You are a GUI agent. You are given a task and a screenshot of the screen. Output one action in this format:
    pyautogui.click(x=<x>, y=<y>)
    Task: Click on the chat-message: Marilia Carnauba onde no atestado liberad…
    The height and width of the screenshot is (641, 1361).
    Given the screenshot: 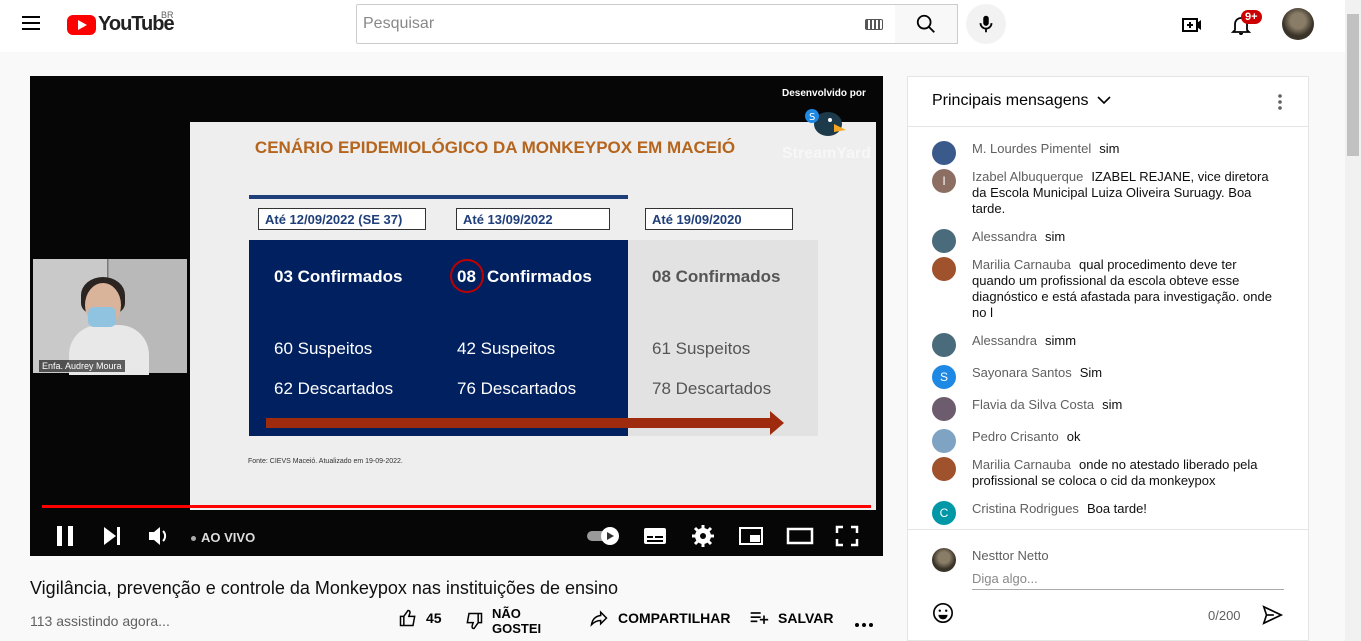 What is the action you would take?
    pyautogui.click(x=1102, y=473)
    